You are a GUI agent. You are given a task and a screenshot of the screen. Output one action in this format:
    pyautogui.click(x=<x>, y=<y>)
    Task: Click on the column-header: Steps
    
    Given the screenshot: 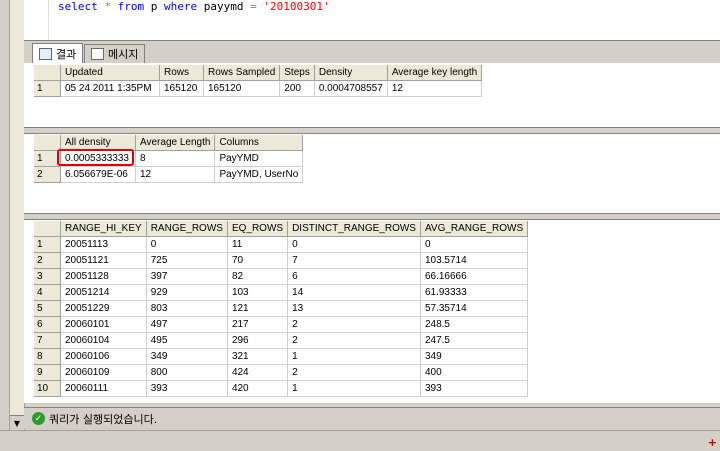 What is the action you would take?
    pyautogui.click(x=297, y=73)
    